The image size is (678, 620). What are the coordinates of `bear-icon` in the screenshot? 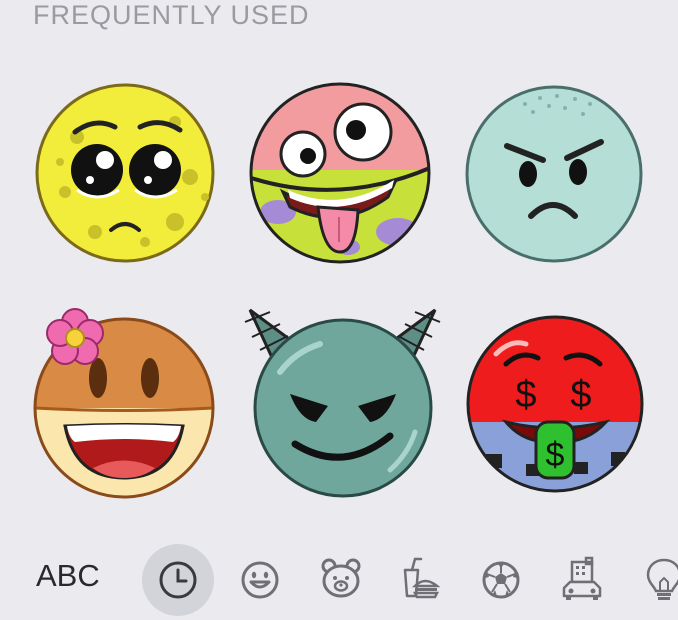 It's located at (341, 578).